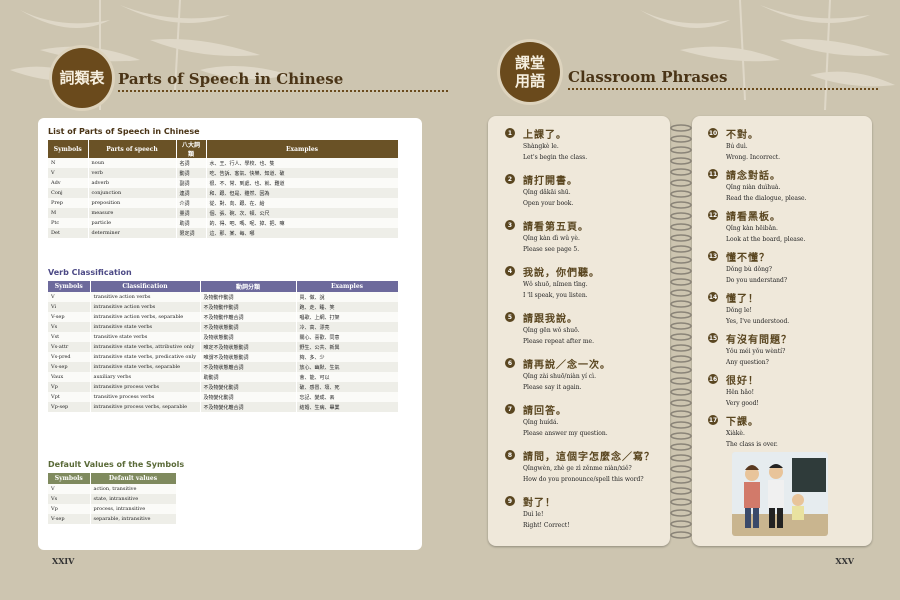 The image size is (900, 600). Describe the element at coordinates (347, 297) in the screenshot. I see `table-cell: 買、做、說` at that location.